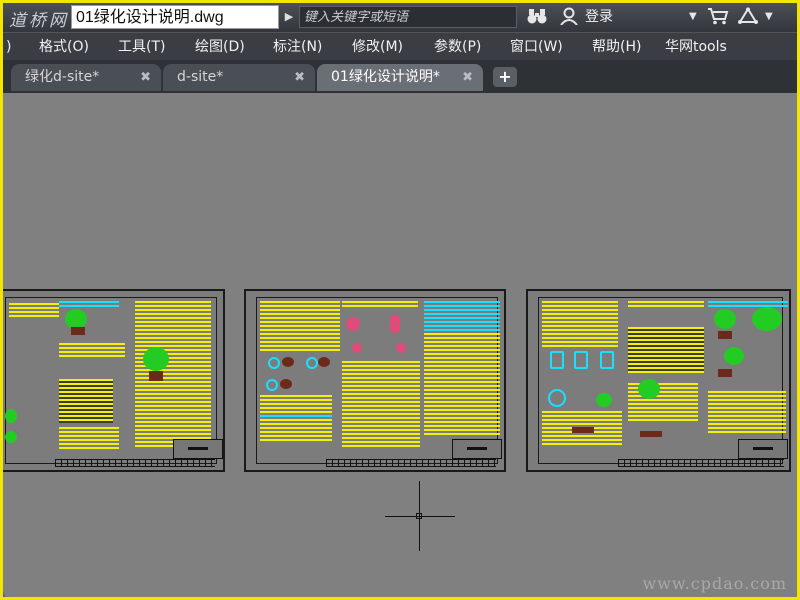 This screenshot has width=800, height=600. What do you see at coordinates (377, 47) in the screenshot?
I see `menu-item-modify: 修改(M)` at bounding box center [377, 47].